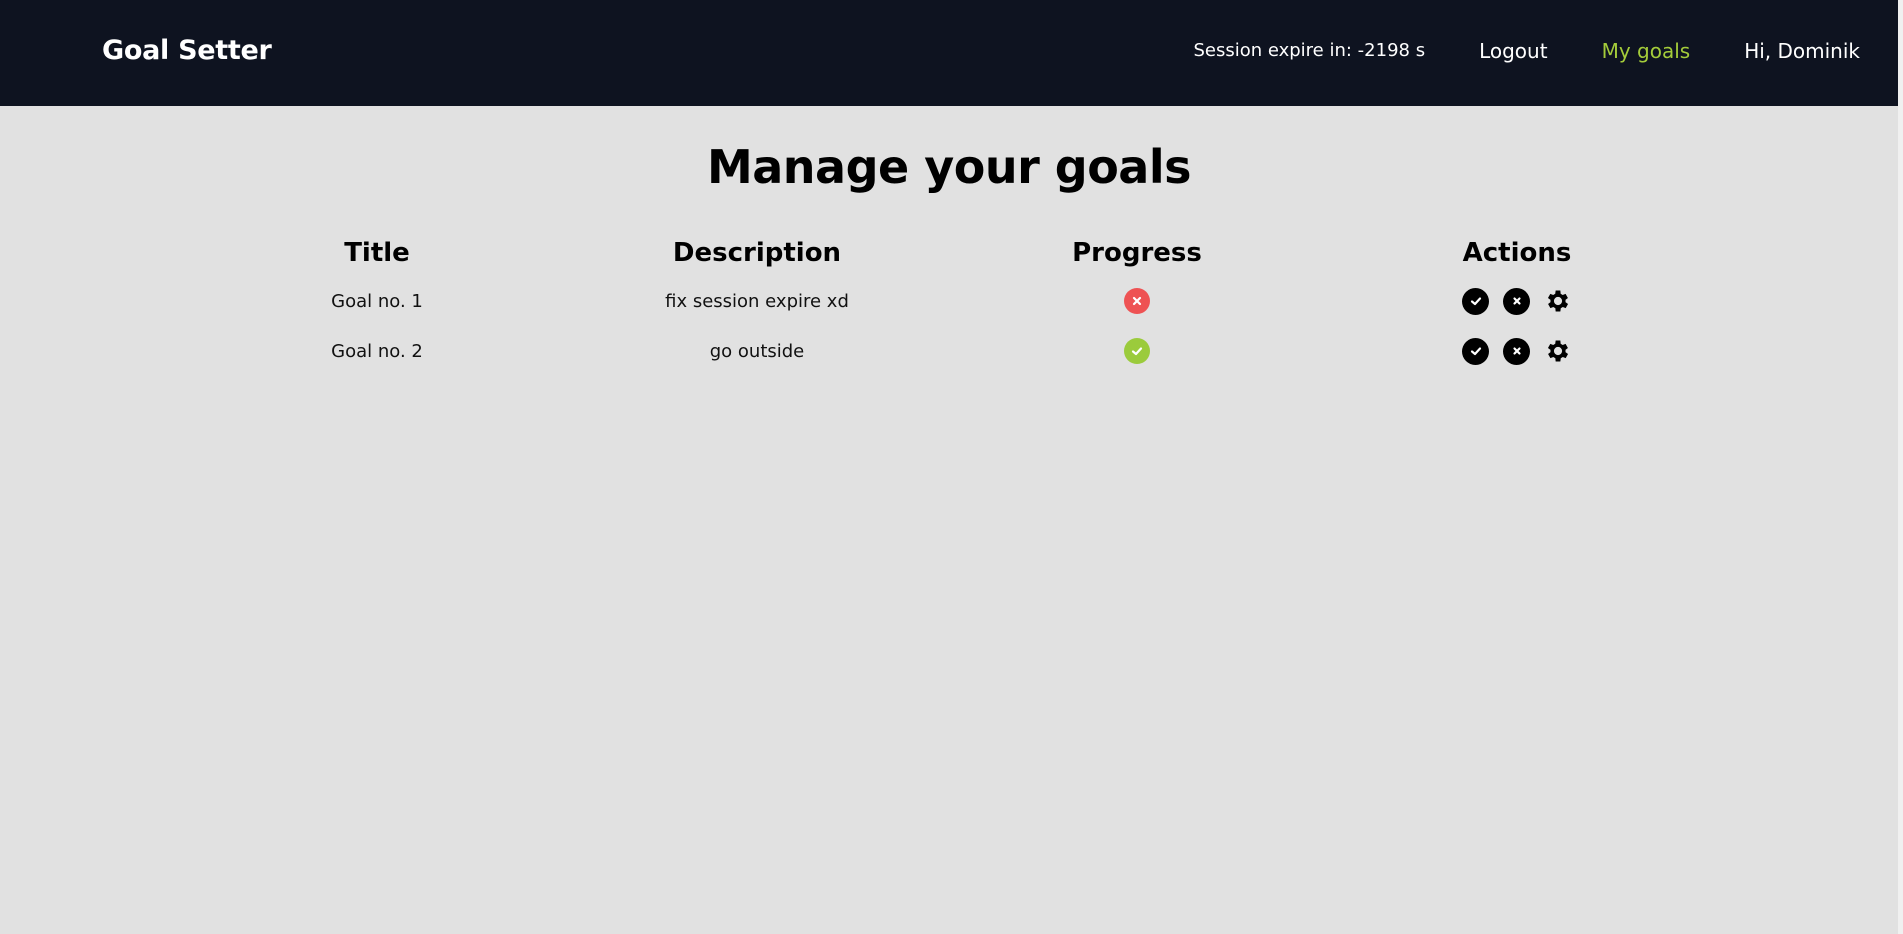  I want to click on x-circle-icon, so click(1137, 301).